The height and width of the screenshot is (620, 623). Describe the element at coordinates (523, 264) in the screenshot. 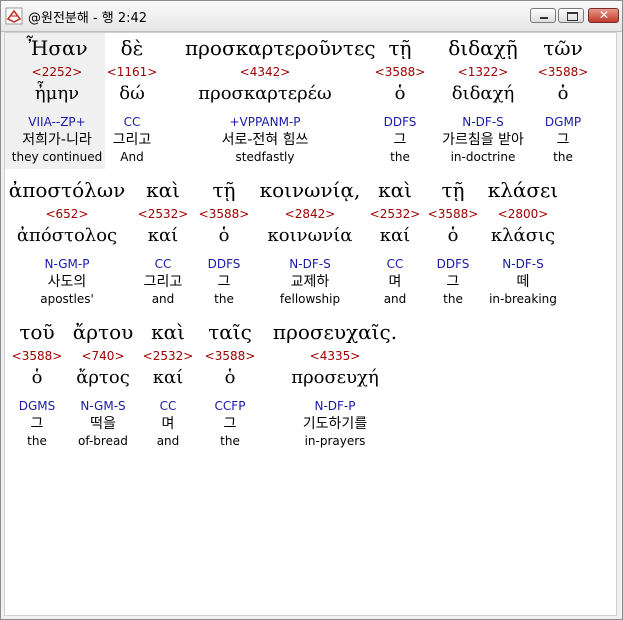

I see `parsing-code: N-DF-S` at that location.